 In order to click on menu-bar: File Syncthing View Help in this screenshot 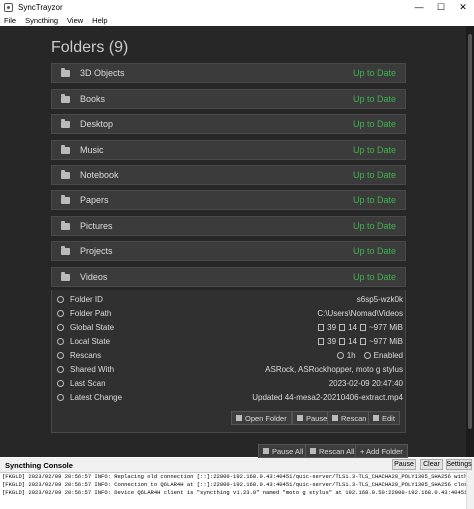, I will do `click(237, 20)`.